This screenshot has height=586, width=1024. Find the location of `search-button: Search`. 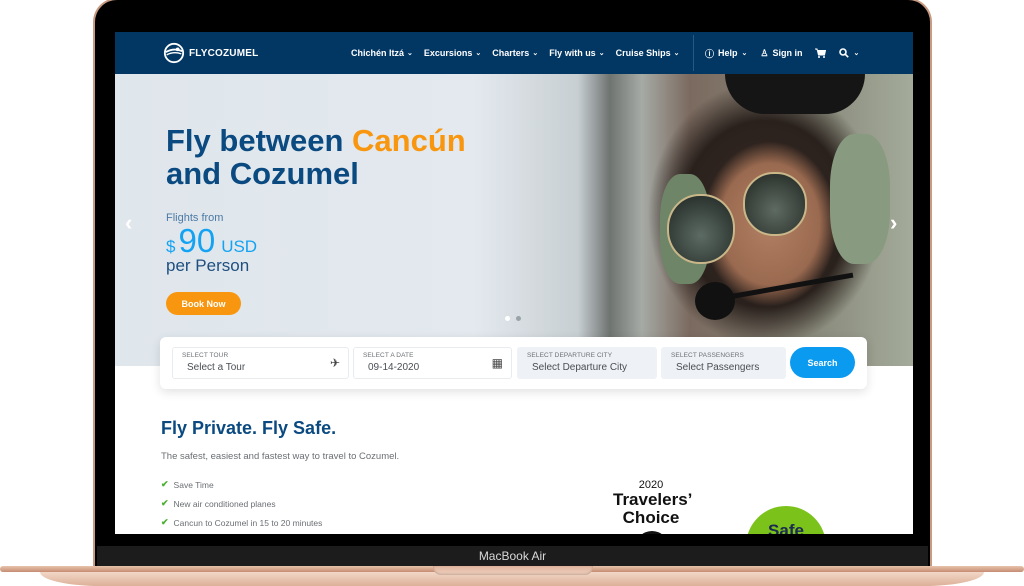

search-button: Search is located at coordinates (822, 362).